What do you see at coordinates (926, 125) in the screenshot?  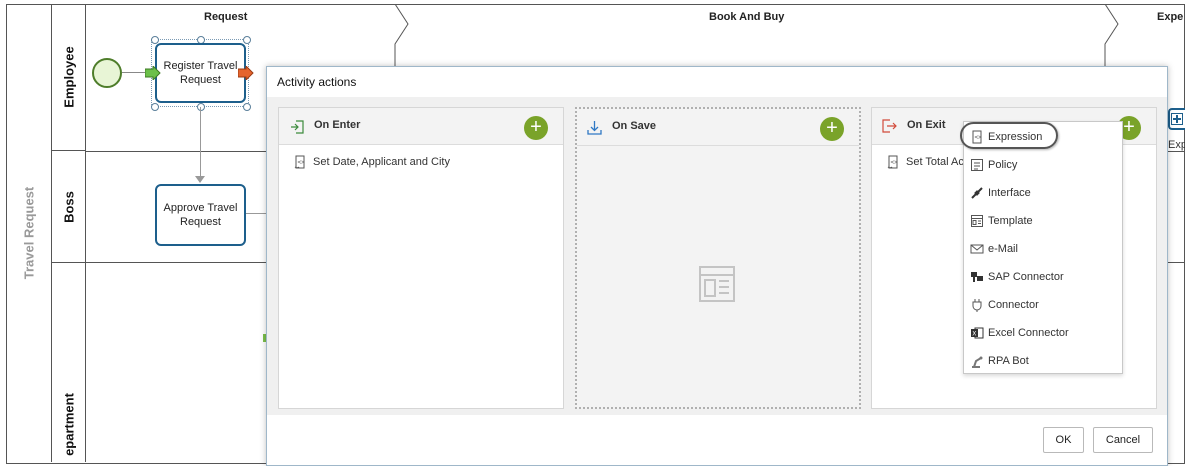 I see `panel-title: On Exit` at bounding box center [926, 125].